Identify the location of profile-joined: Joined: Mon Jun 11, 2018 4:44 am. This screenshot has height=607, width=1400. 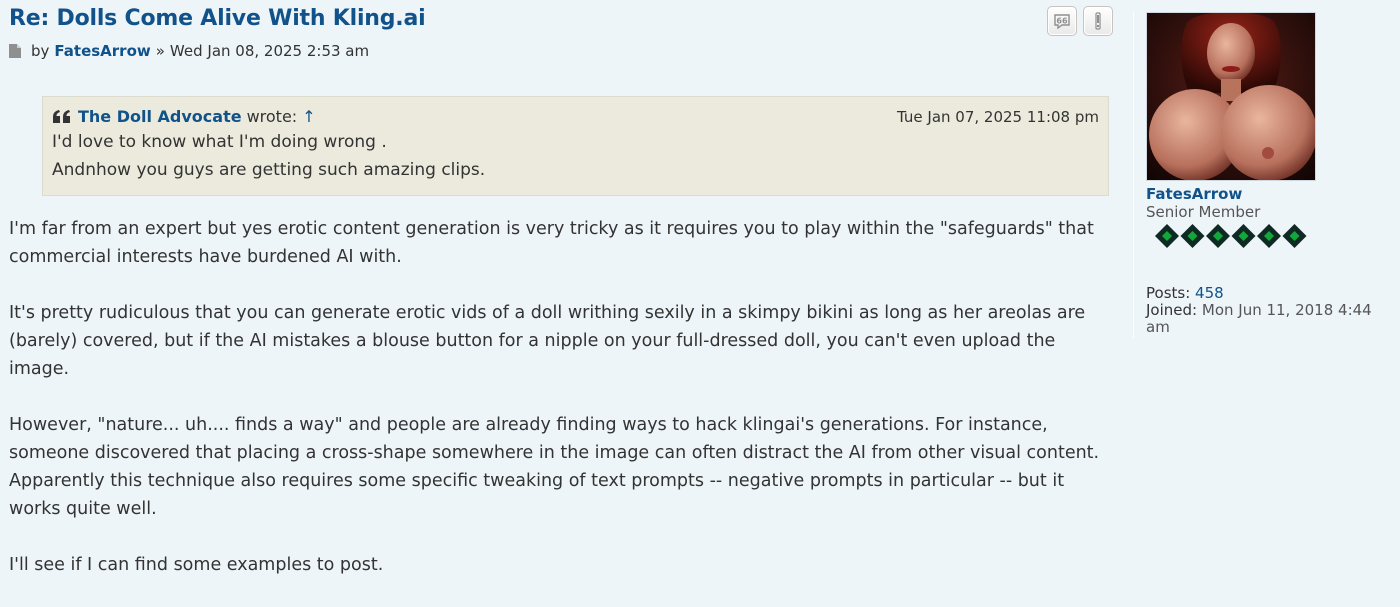
(1271, 319).